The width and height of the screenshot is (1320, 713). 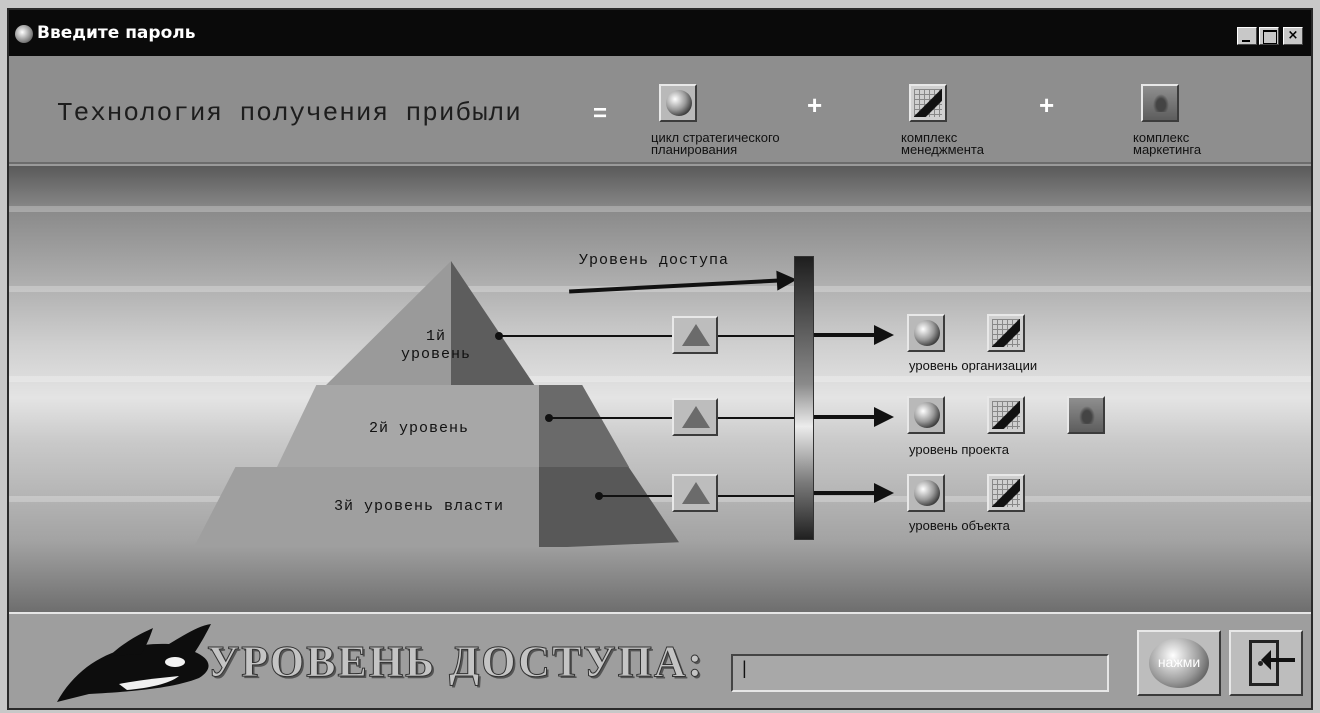 I want to click on access-level-title: УРОВЕНЬ ДОСТУПА:, so click(x=455, y=662).